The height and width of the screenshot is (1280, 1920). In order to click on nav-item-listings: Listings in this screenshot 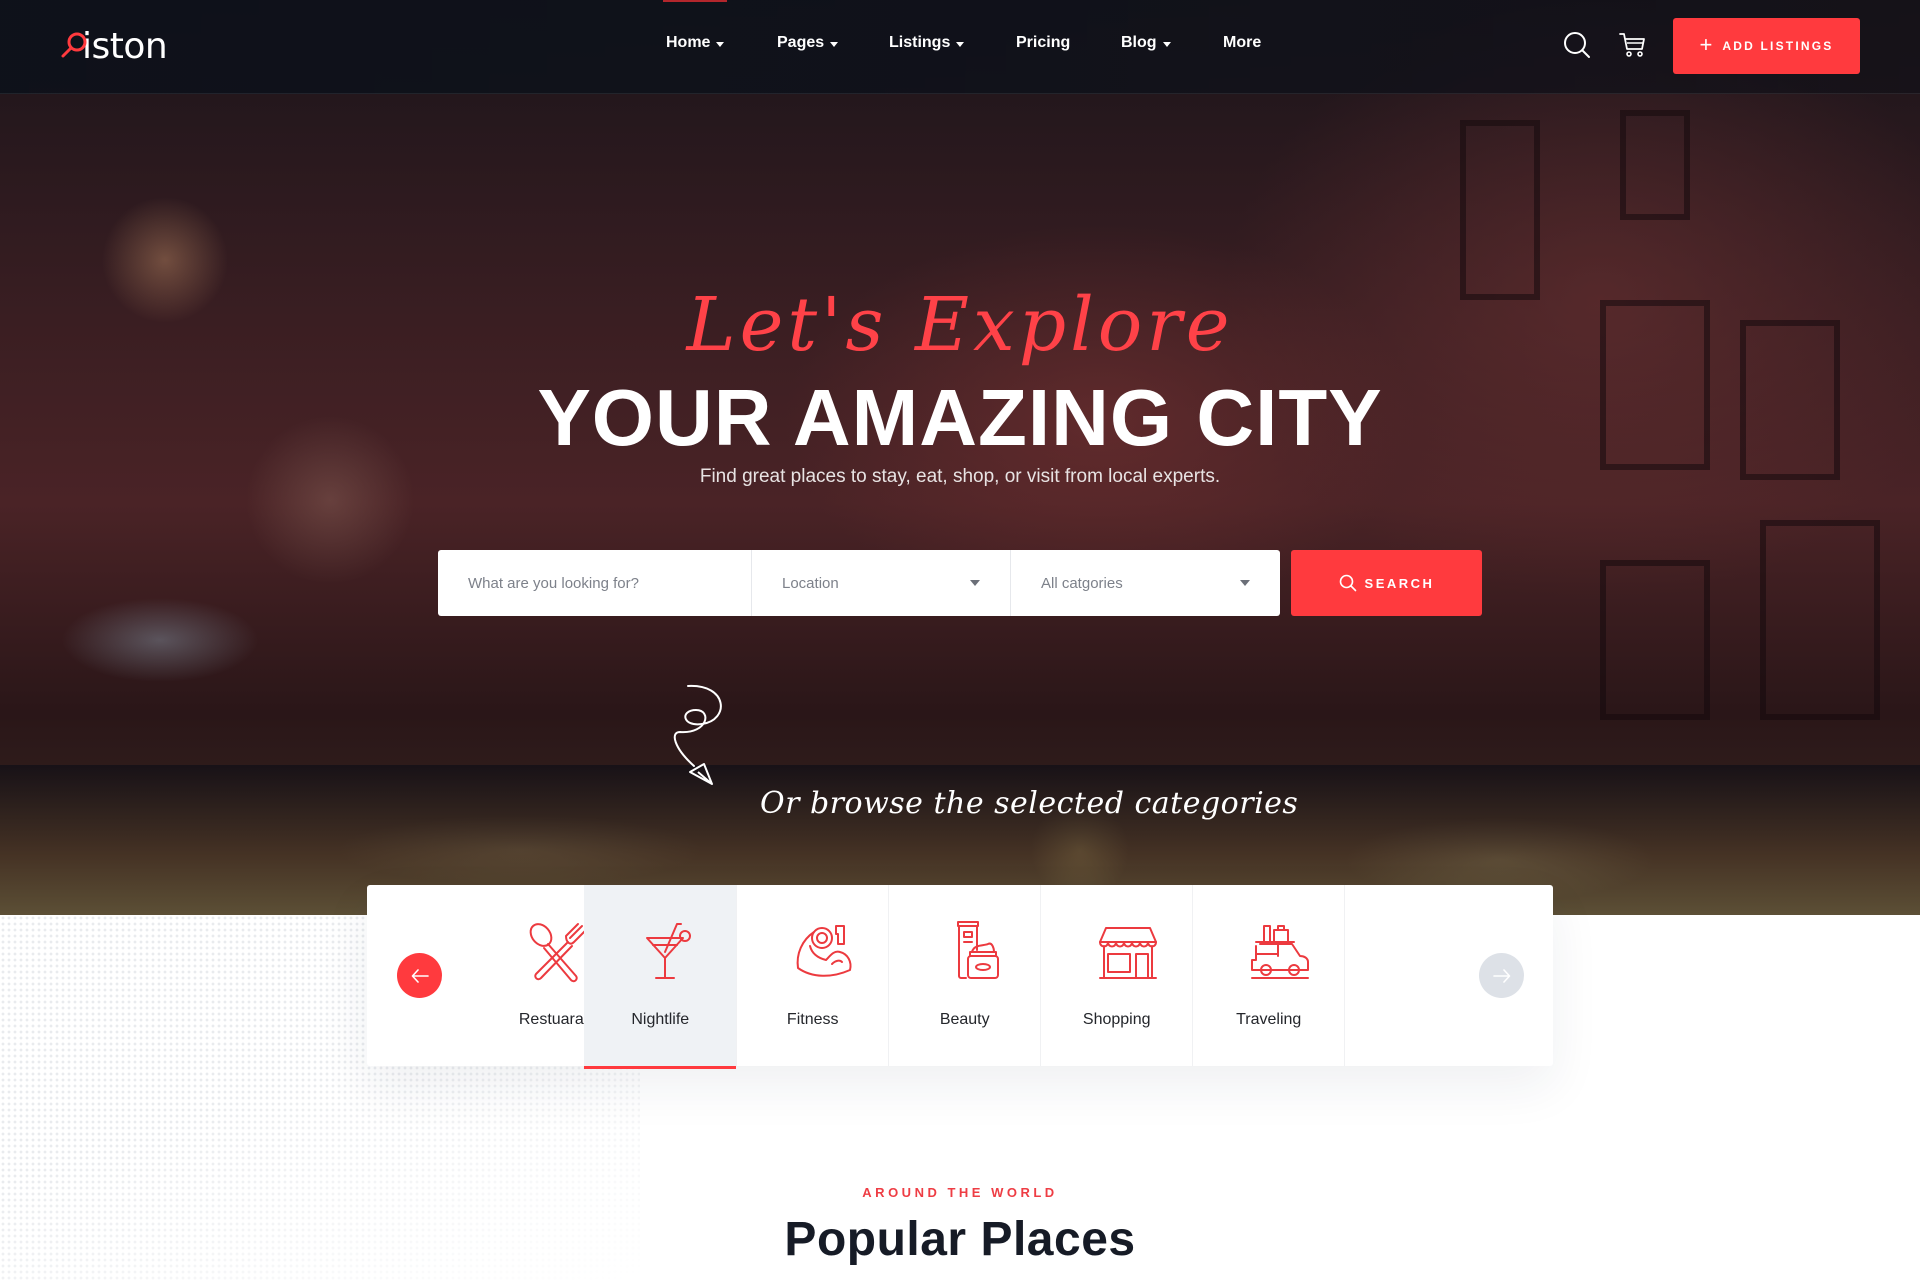, I will do `click(927, 43)`.